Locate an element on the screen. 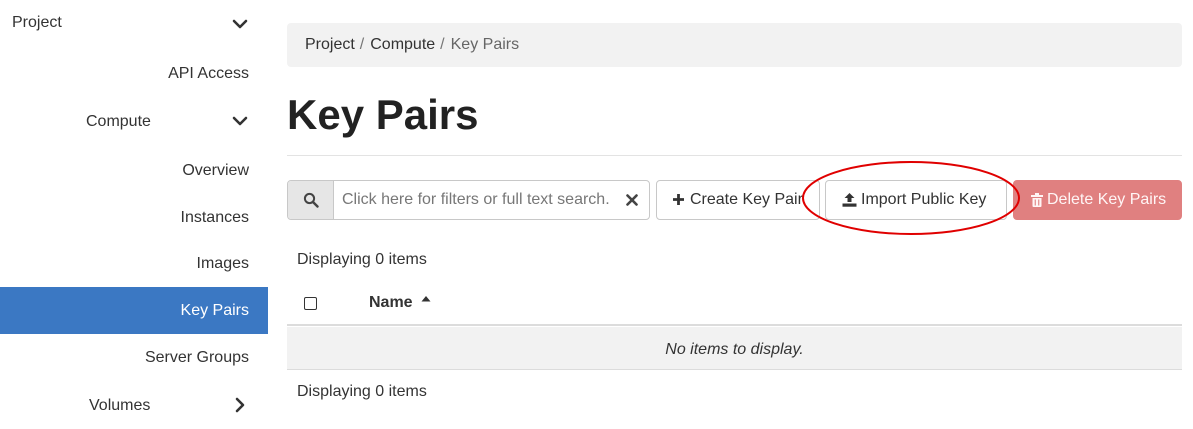 This screenshot has height=429, width=1193. select-all-checkbox is located at coordinates (310, 303).